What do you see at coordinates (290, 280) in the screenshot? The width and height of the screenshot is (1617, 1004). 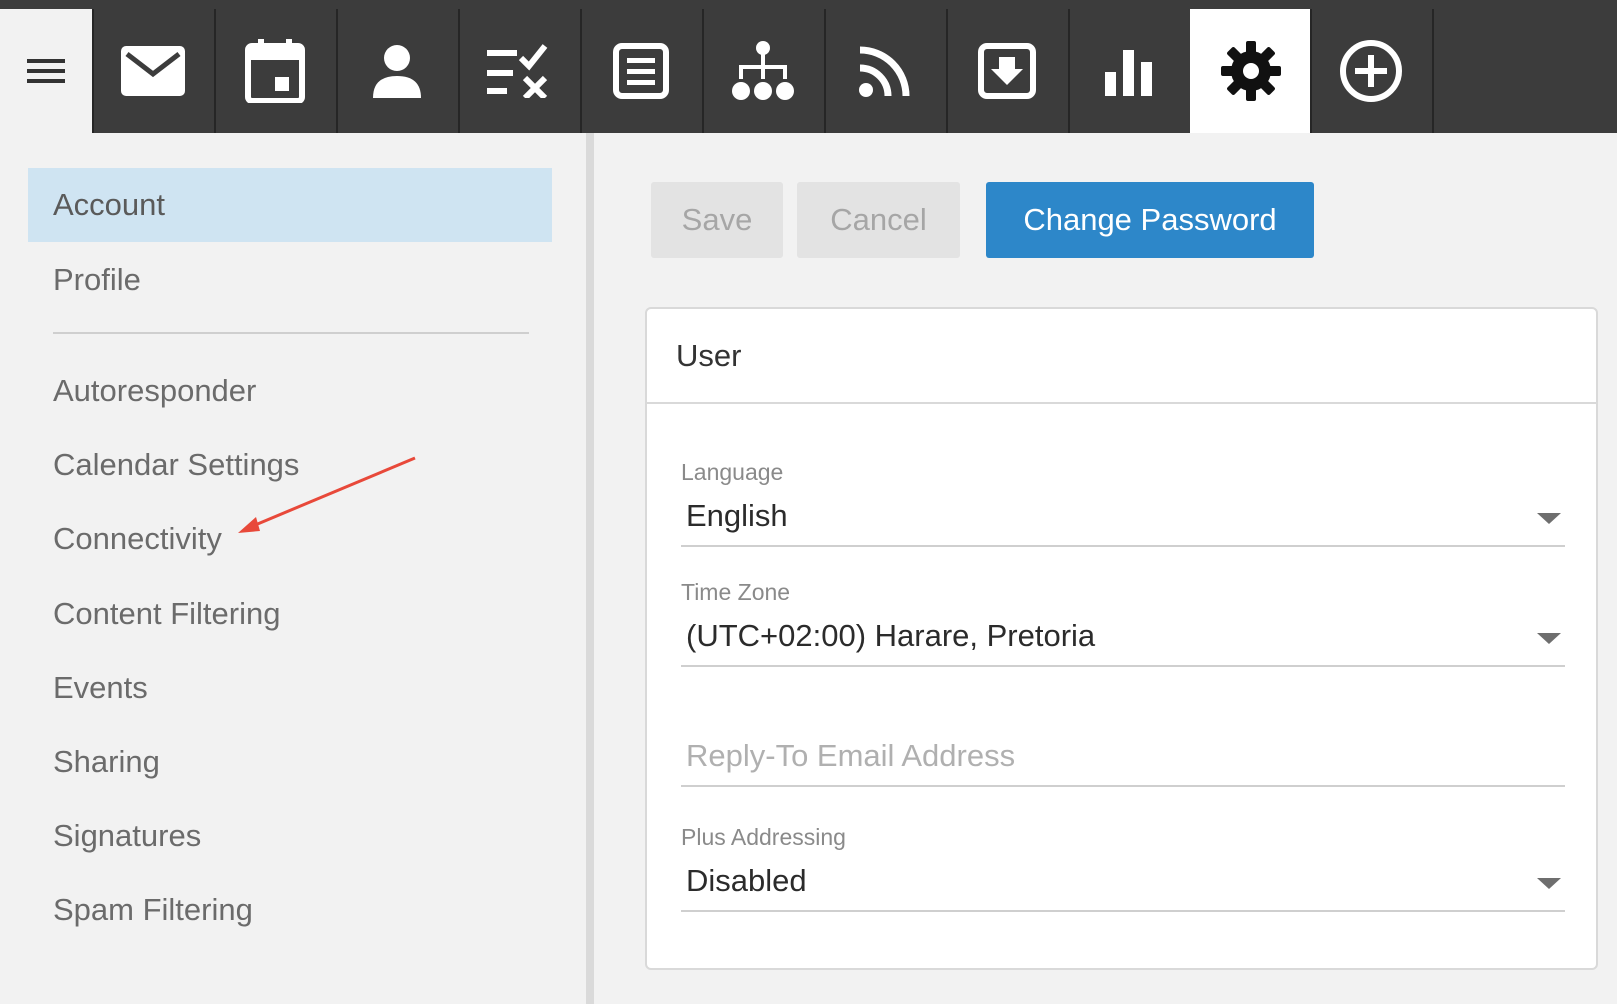 I see `sidebar-item-profile: Profile` at bounding box center [290, 280].